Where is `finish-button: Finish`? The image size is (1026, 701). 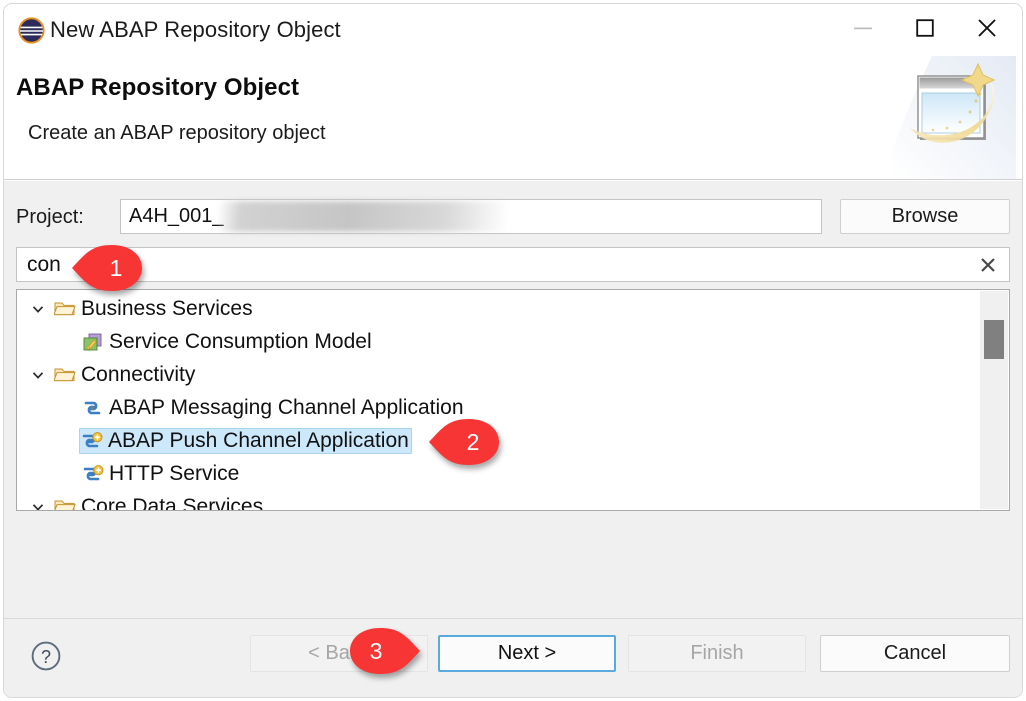 finish-button: Finish is located at coordinates (717, 653).